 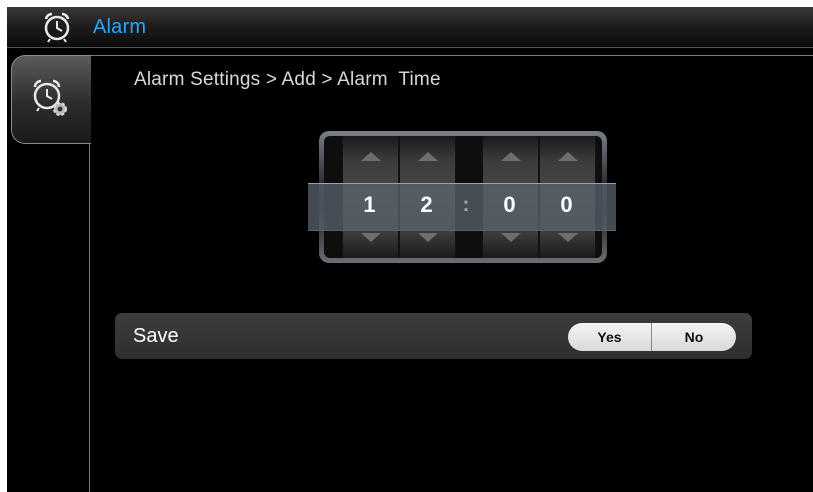 I want to click on hour-tens-up-arrow-icon, so click(x=370, y=156).